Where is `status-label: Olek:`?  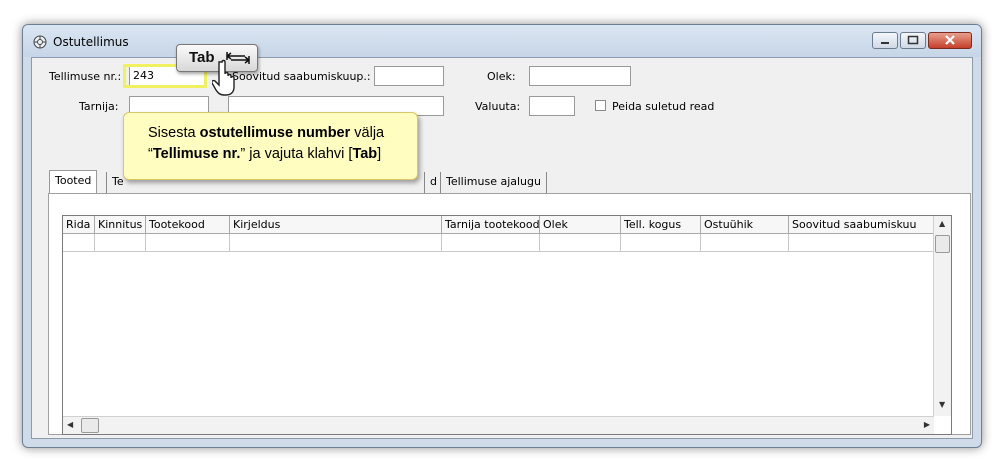
status-label: Olek: is located at coordinates (501, 76).